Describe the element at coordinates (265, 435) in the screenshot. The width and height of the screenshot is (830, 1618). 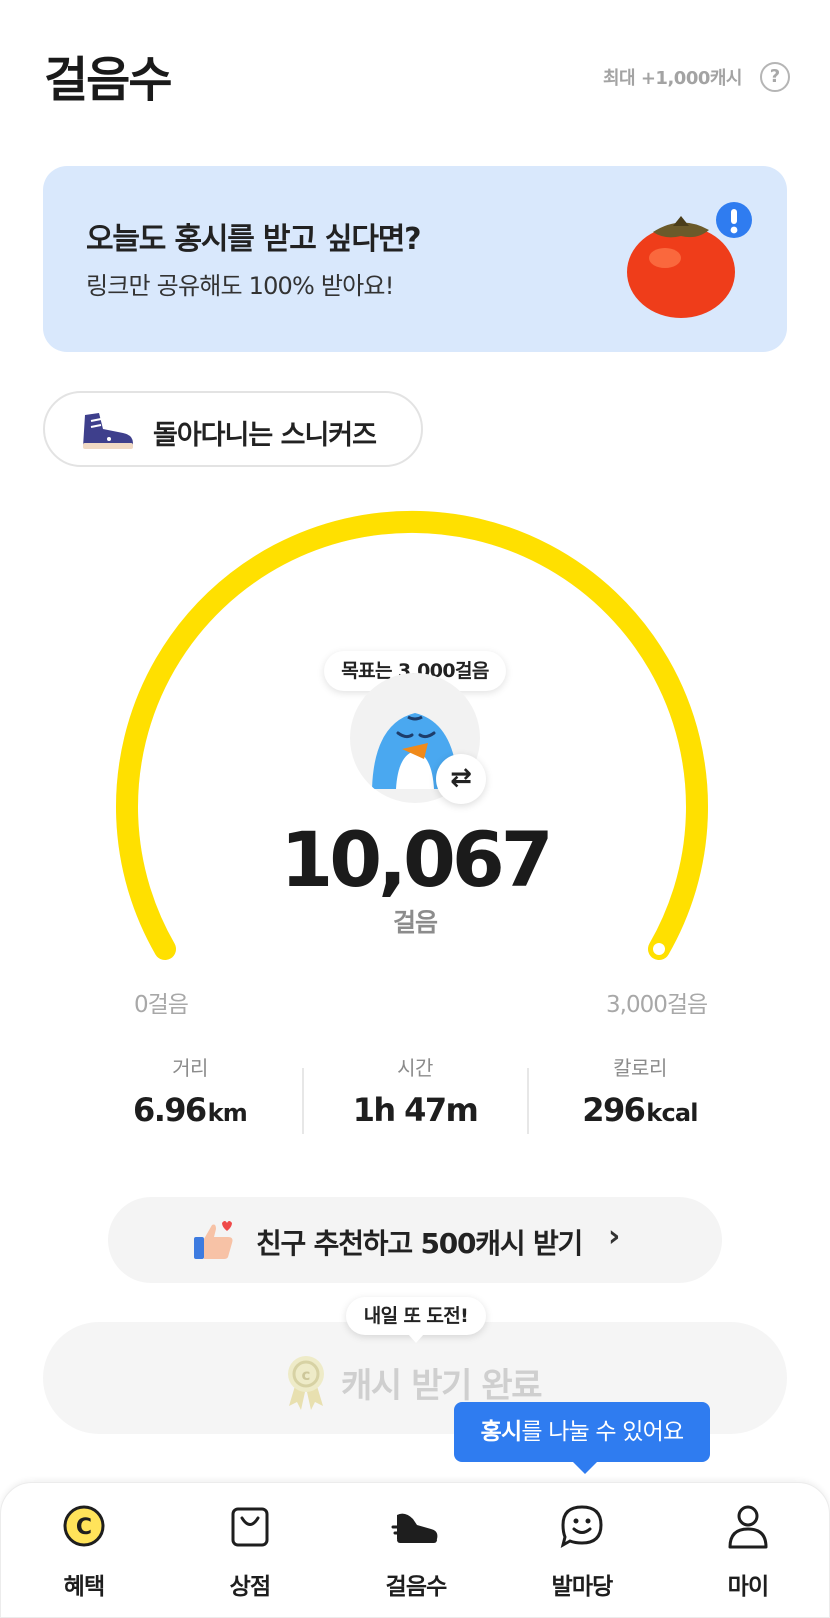
I see `sneaker-label: 돌아다니는 스니커즈` at that location.